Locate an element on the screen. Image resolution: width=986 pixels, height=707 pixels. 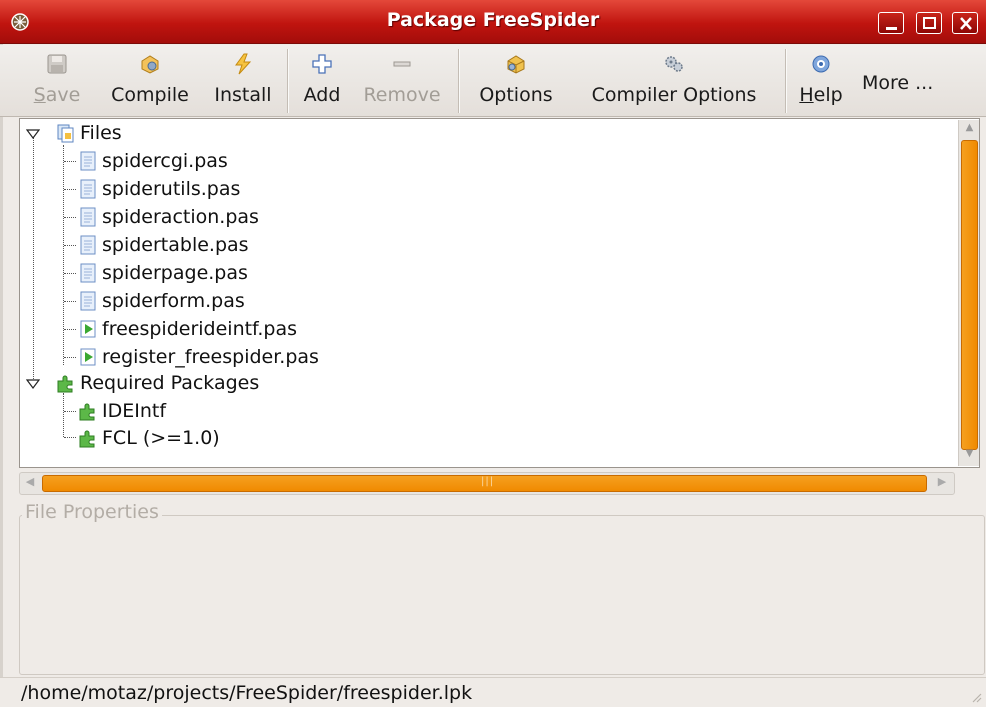
tree-node-required-packages: Required Packages is located at coordinates (157, 383).